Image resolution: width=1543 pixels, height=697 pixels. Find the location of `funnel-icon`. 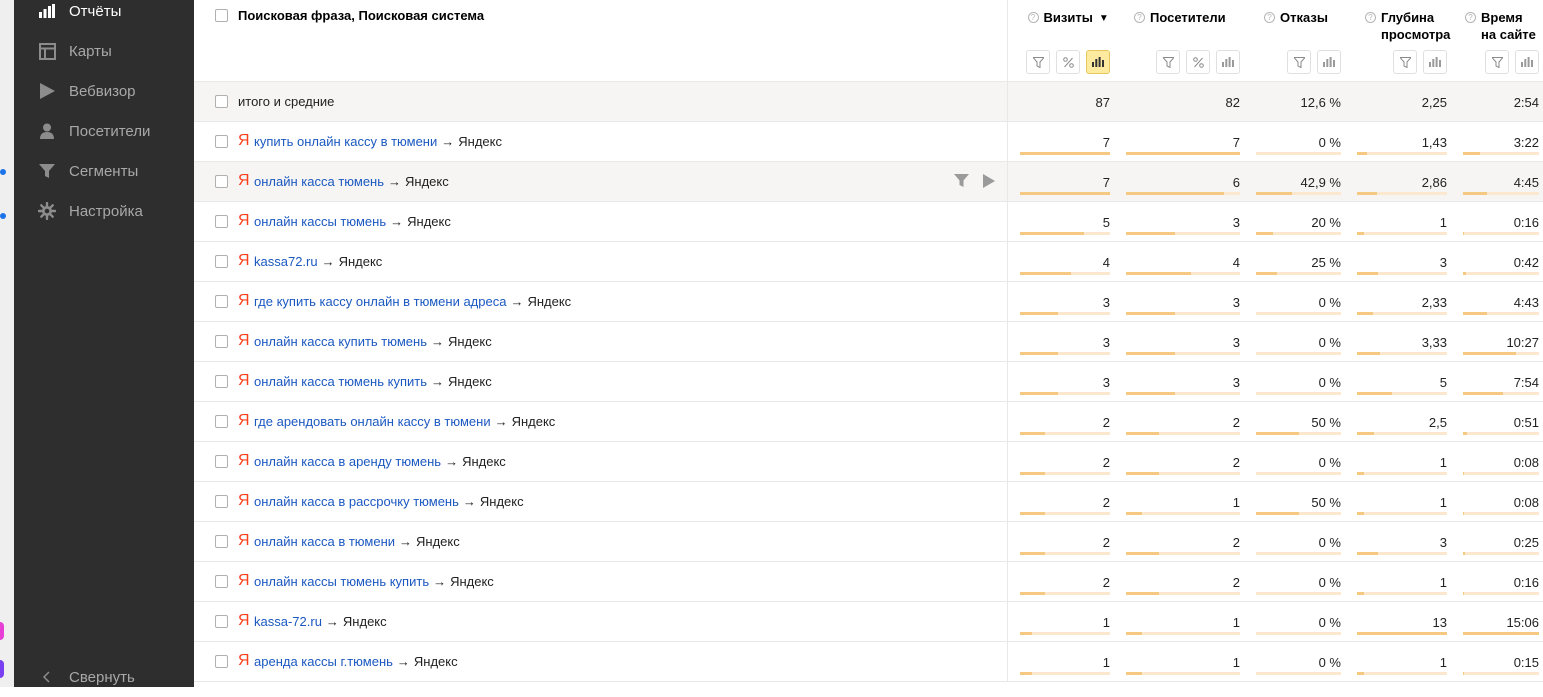

funnel-icon is located at coordinates (47, 171).